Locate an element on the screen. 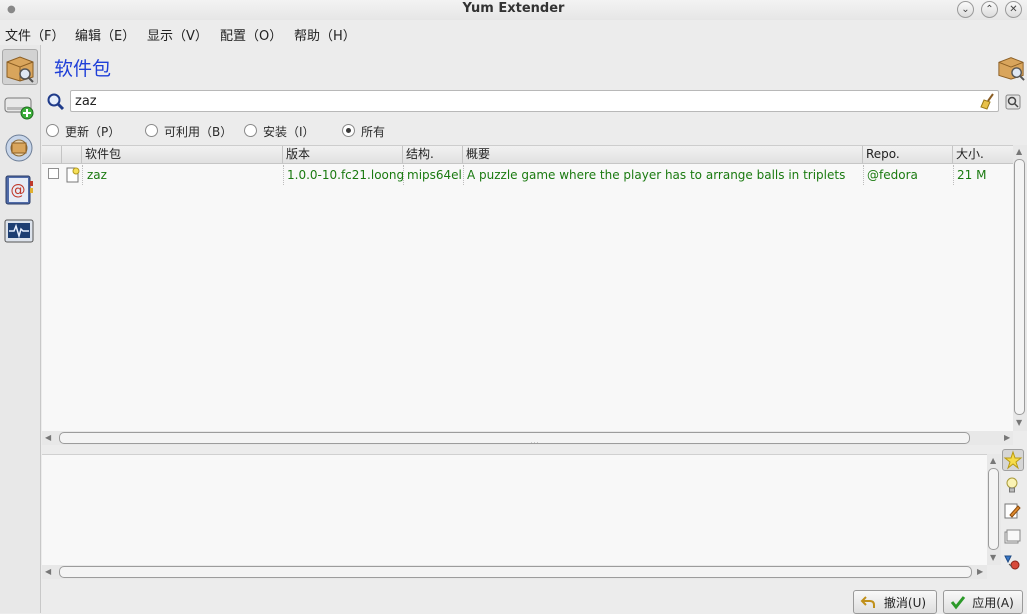  column-header-repo: Repo. is located at coordinates (908, 155).